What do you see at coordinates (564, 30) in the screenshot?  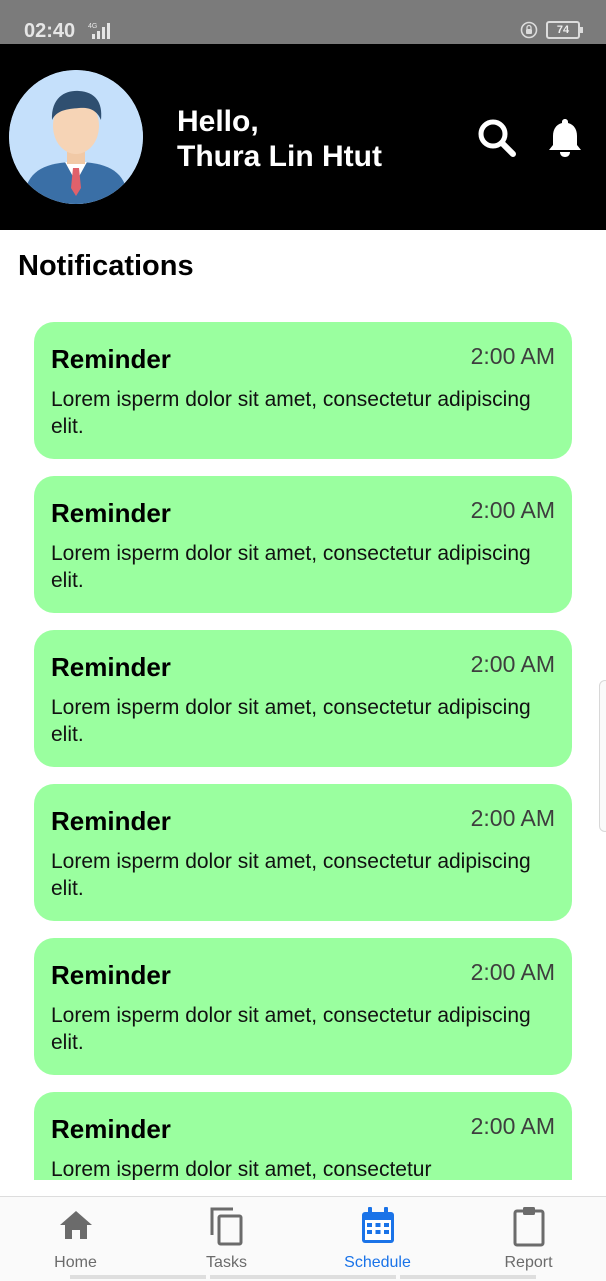 I see `battery-indicator: 74` at bounding box center [564, 30].